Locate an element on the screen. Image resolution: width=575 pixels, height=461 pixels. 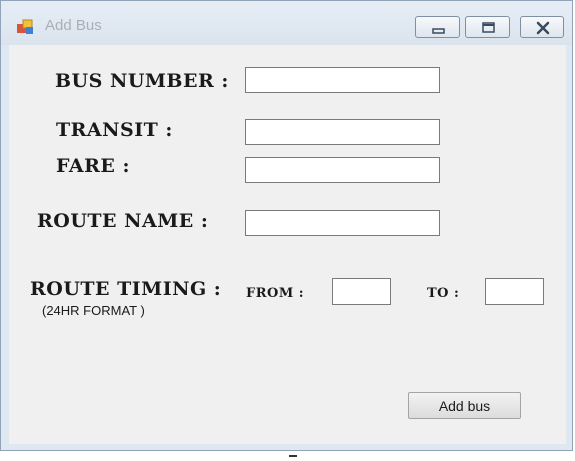
minimize-icon is located at coordinates (438, 31).